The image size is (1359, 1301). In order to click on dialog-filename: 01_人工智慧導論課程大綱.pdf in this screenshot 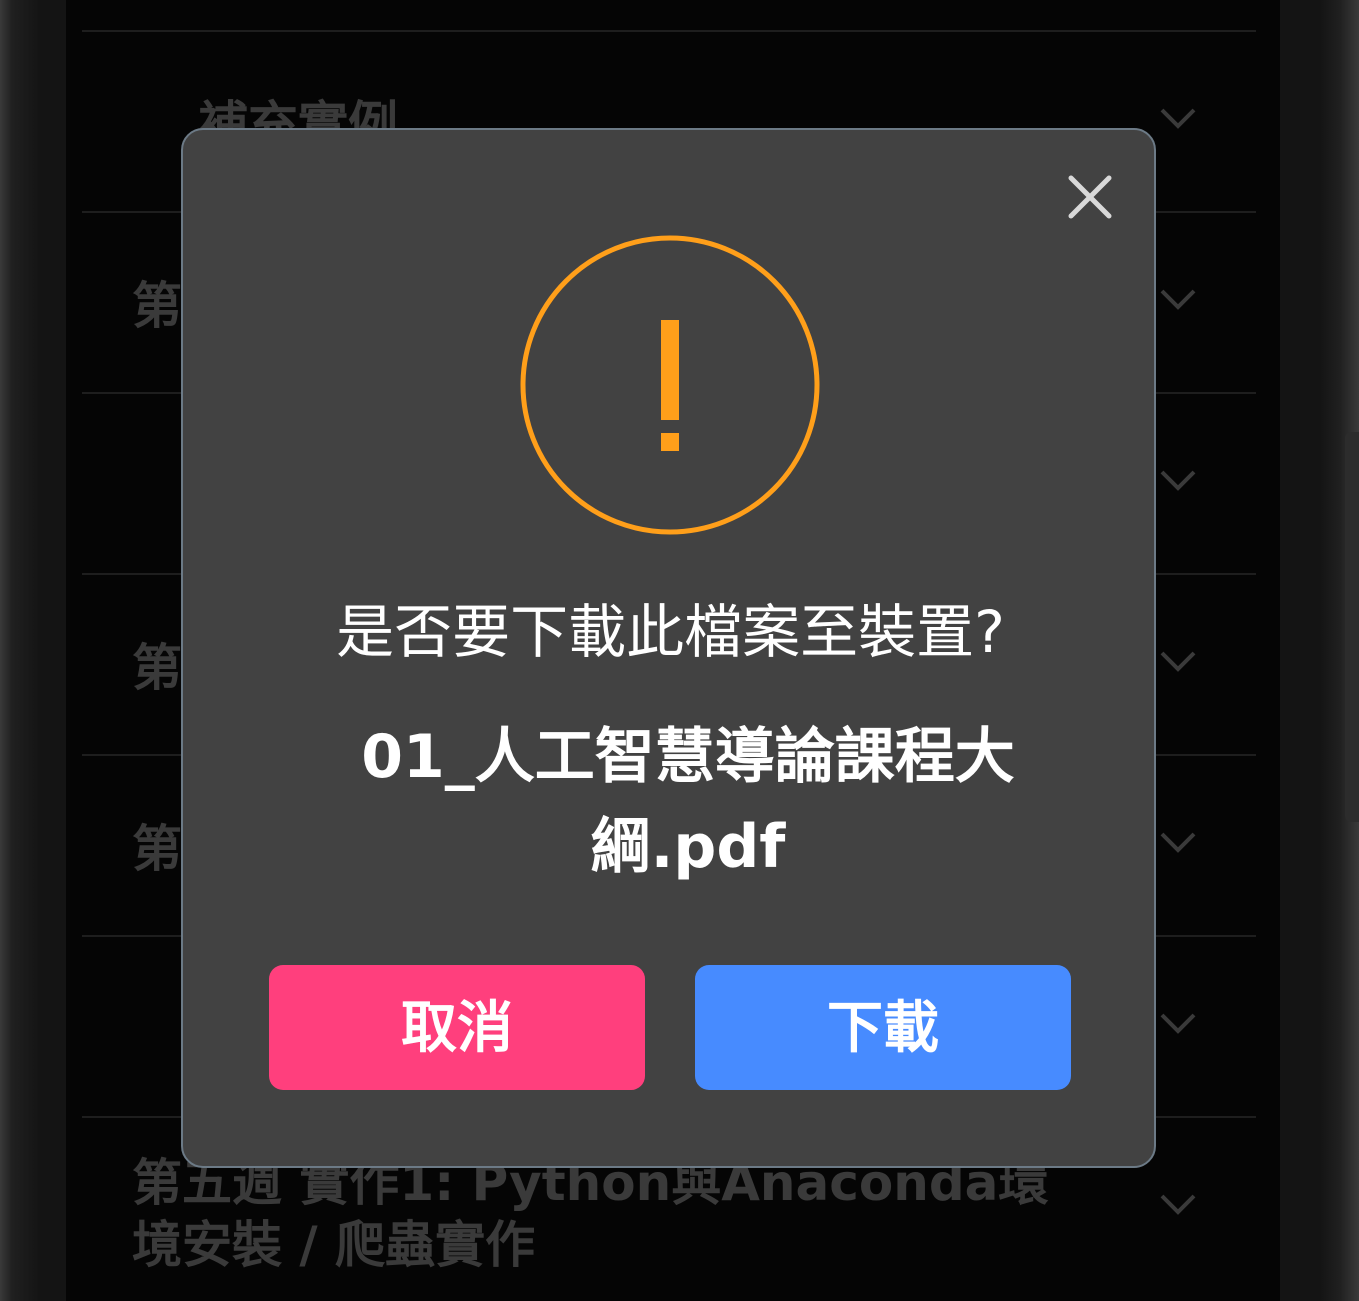, I will do `click(688, 802)`.